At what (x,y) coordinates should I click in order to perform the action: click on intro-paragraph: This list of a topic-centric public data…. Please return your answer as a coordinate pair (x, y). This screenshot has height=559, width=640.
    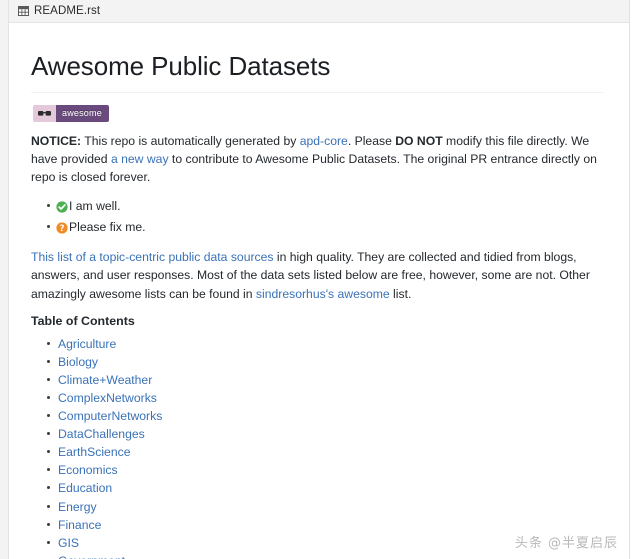
    Looking at the image, I should click on (317, 275).